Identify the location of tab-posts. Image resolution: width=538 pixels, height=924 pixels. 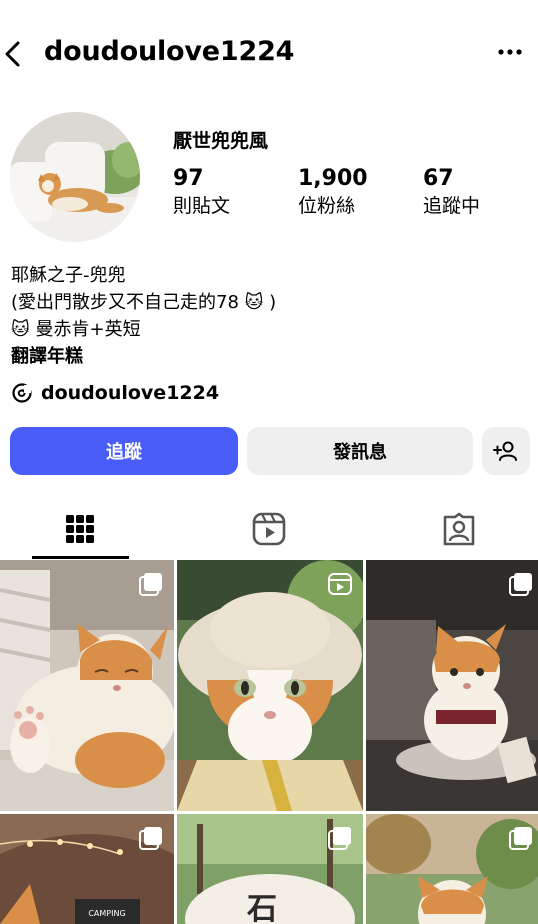
(80, 529).